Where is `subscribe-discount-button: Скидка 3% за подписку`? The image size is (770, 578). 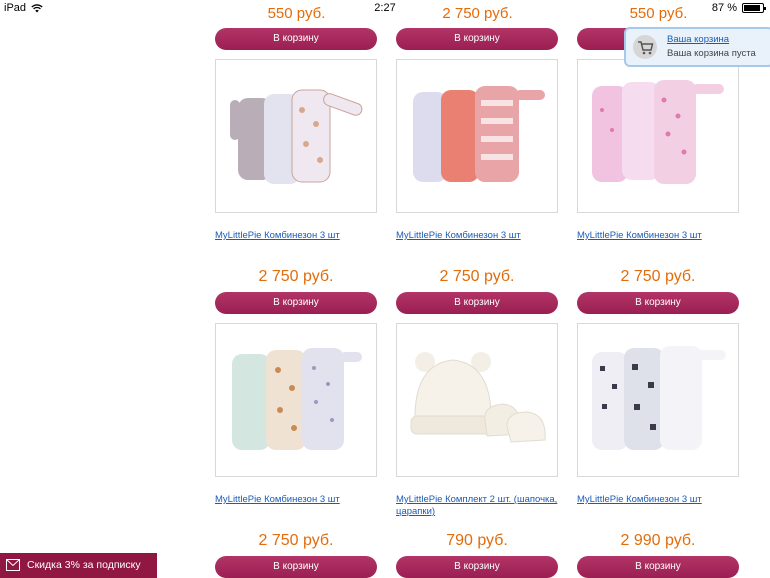 subscribe-discount-button: Скидка 3% за подписку is located at coordinates (78, 565).